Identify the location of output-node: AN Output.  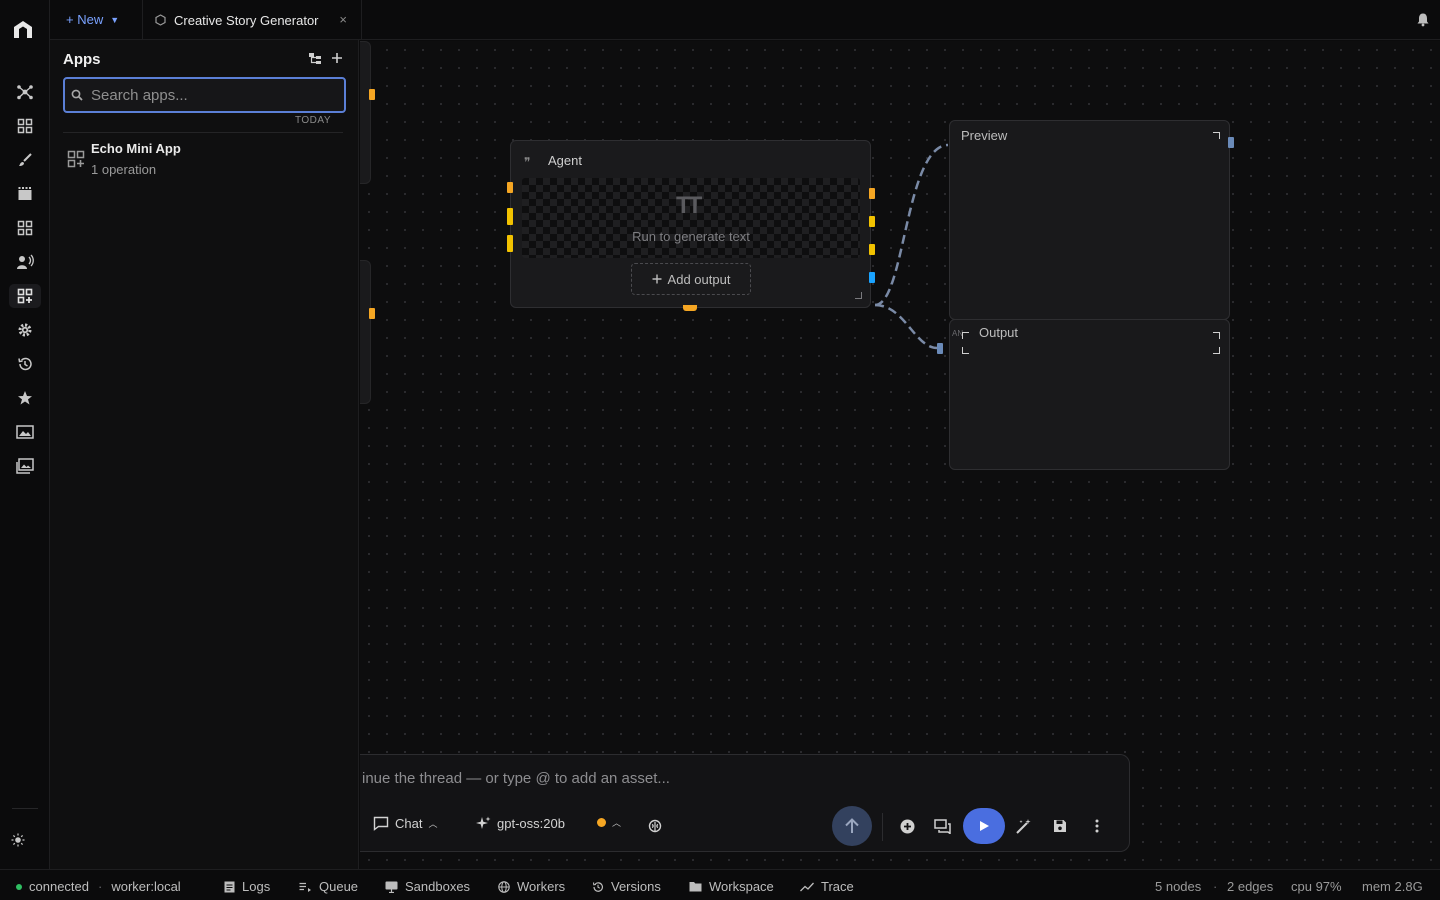
(1089, 394).